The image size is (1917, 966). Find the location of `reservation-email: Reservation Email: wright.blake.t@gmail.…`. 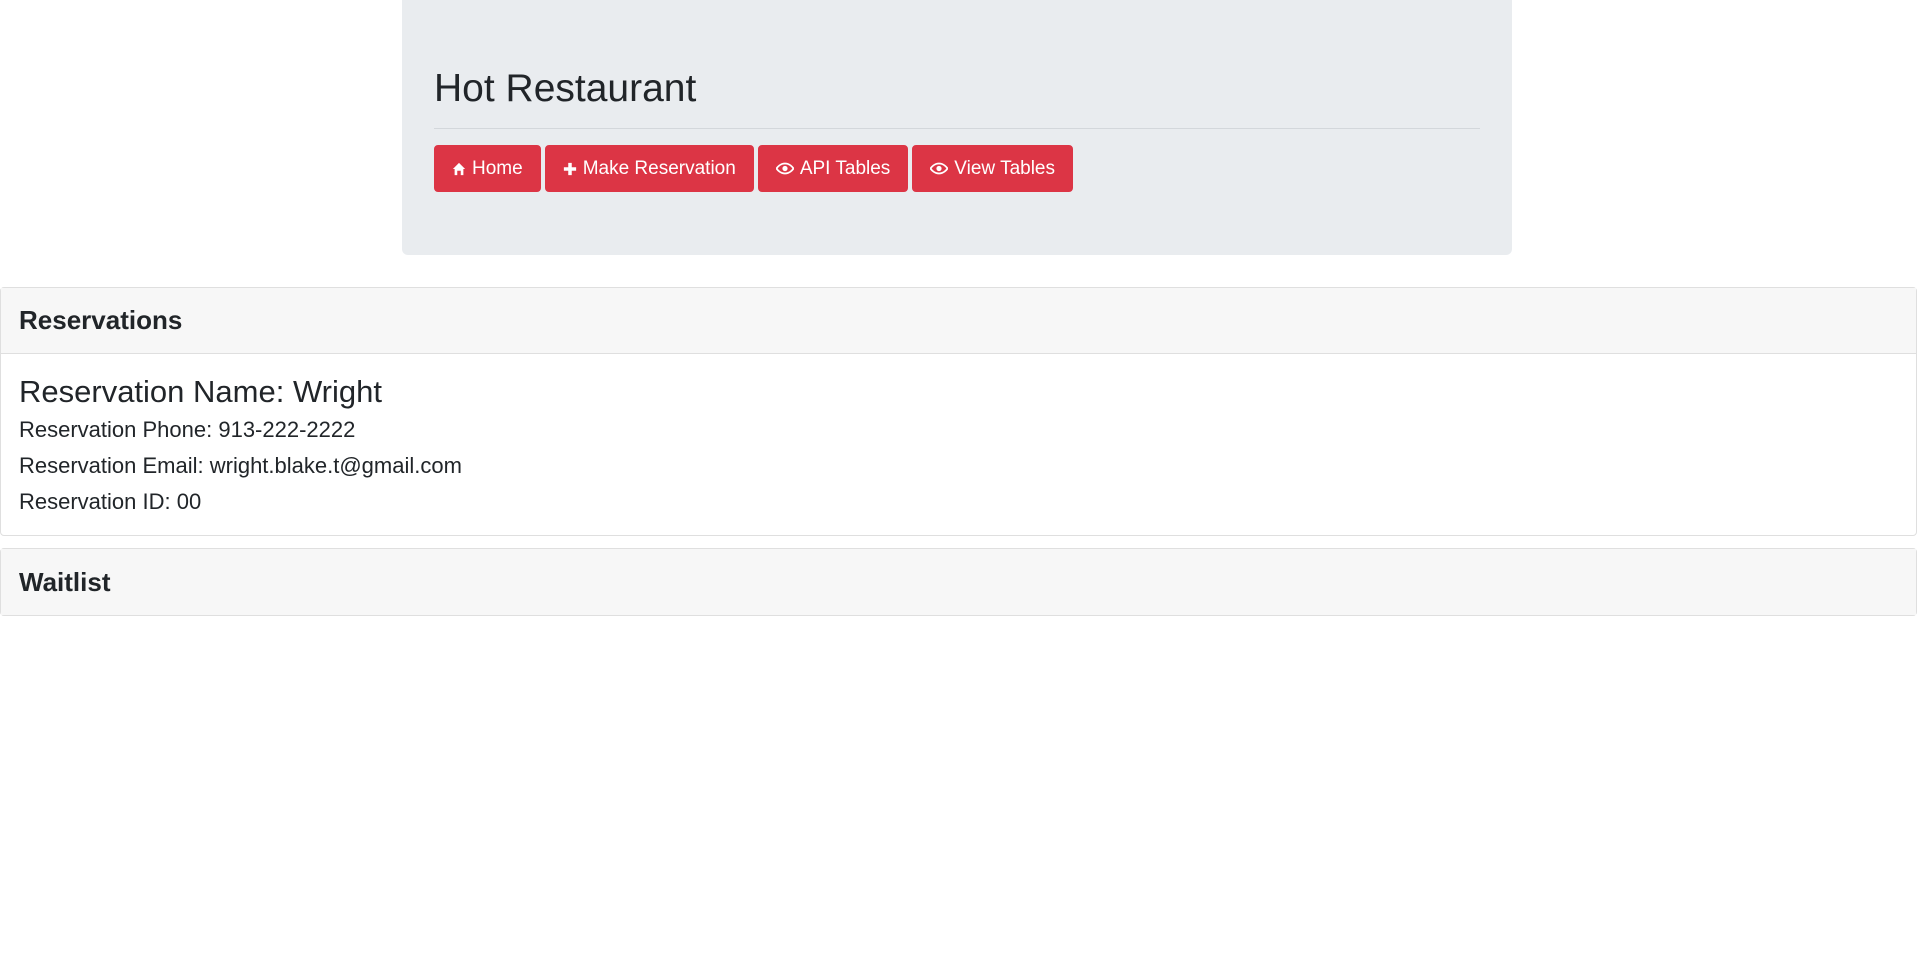

reservation-email: Reservation Email: wright.blake.t@gmail.… is located at coordinates (240, 465).